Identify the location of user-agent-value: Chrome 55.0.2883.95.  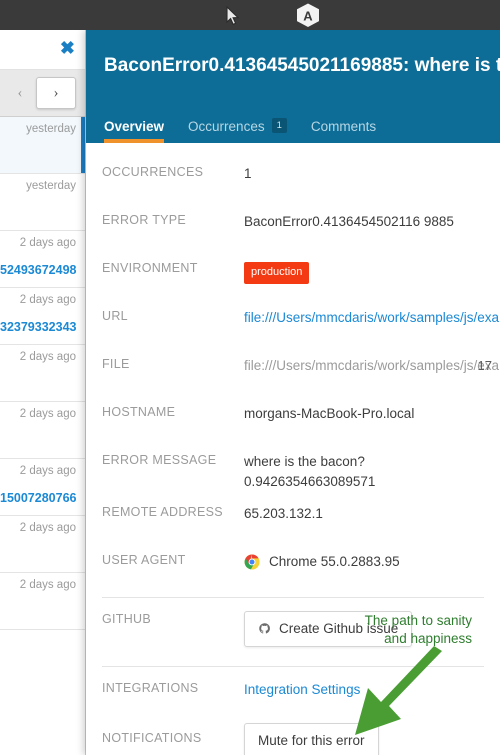
(364, 562).